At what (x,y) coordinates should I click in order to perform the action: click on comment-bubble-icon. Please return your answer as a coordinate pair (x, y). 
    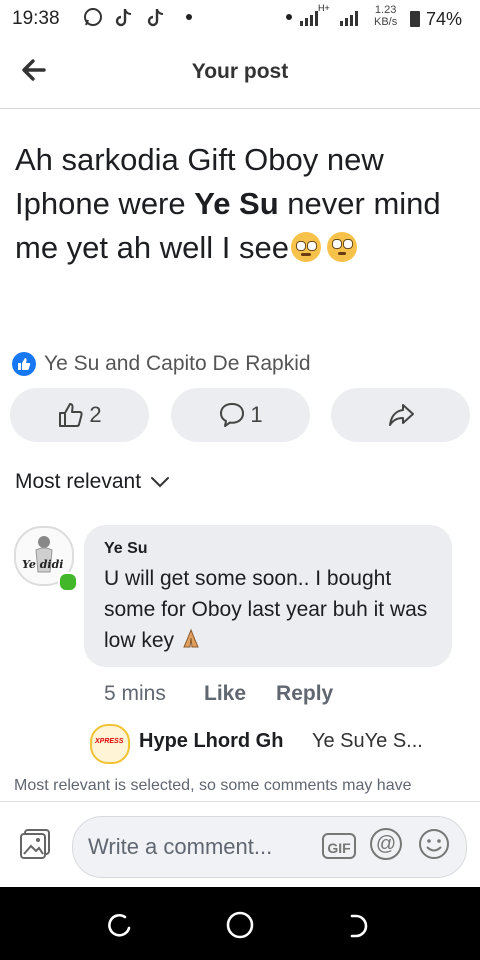
    Looking at the image, I should click on (232, 415).